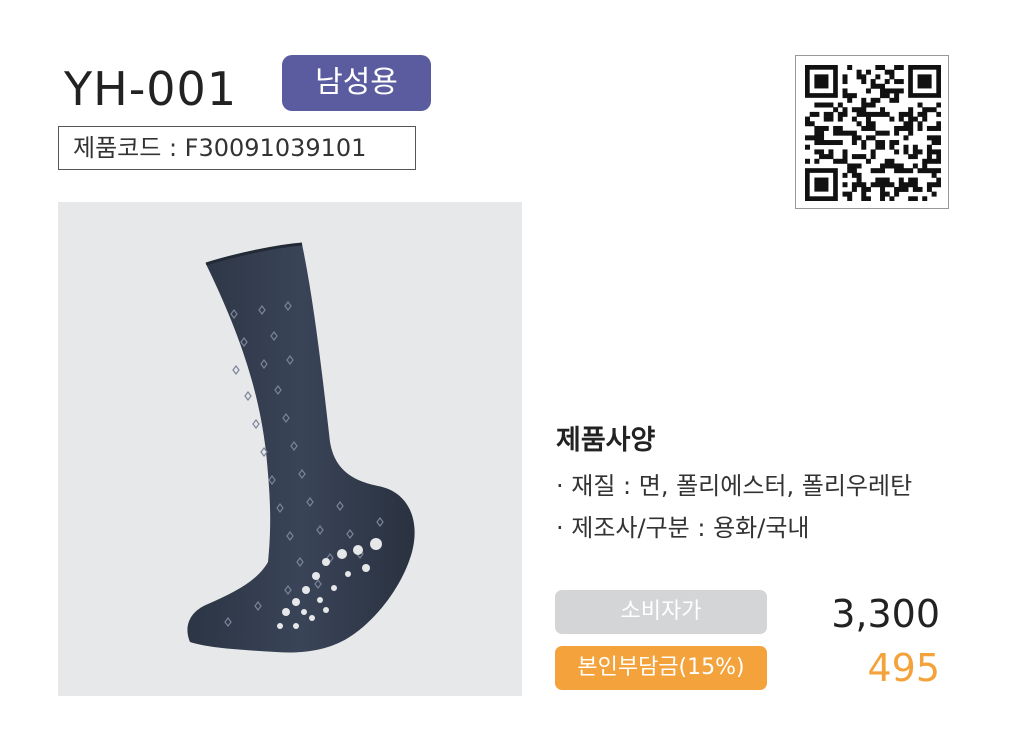 The image size is (1024, 746). Describe the element at coordinates (356, 83) in the screenshot. I see `gender-badge: 남성용` at that location.